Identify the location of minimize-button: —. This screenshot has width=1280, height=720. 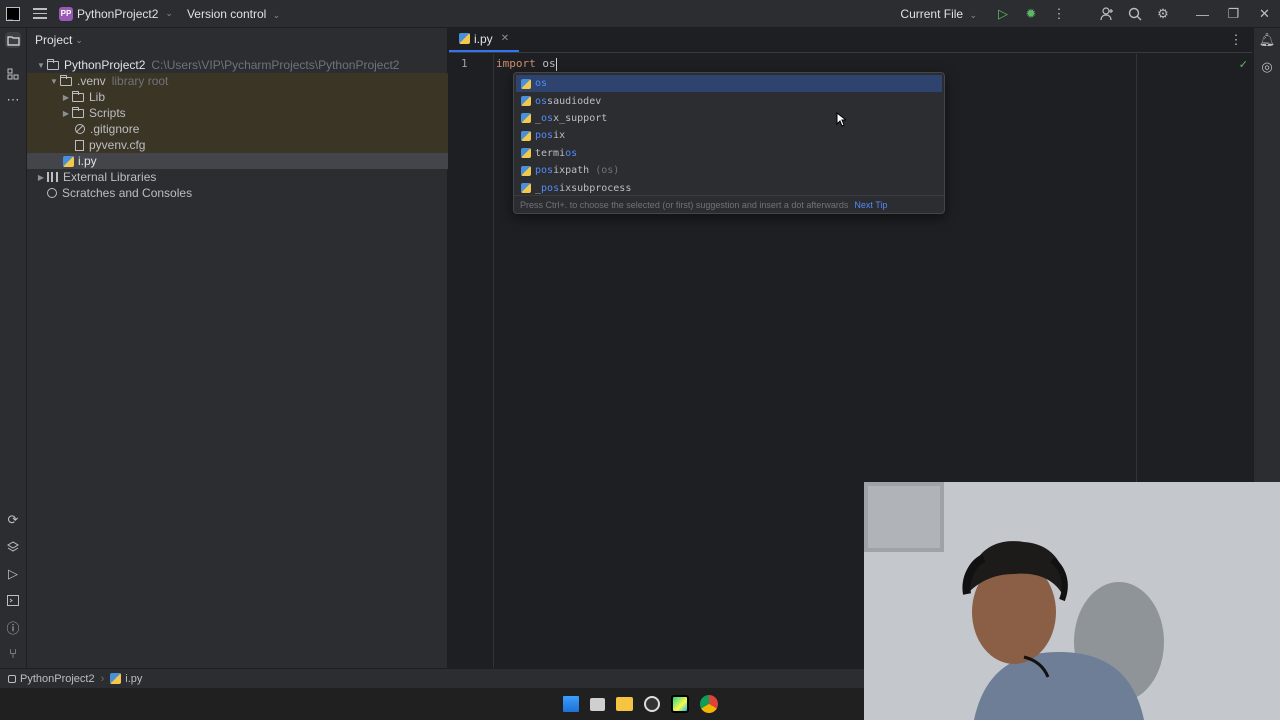
(1202, 14).